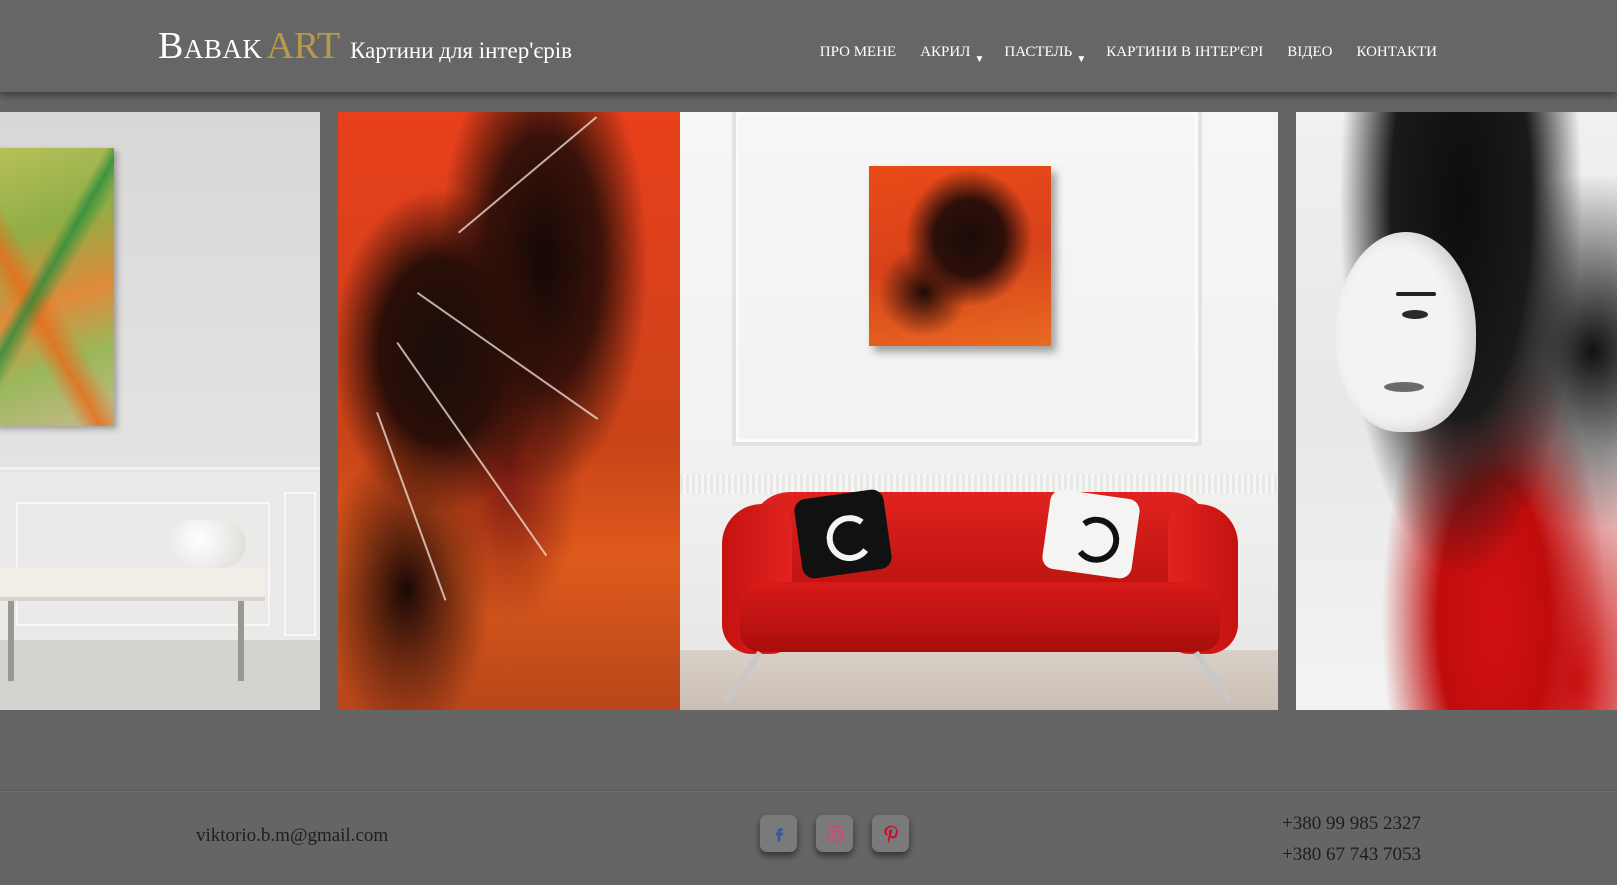  I want to click on wall-molding, so click(160, 468).